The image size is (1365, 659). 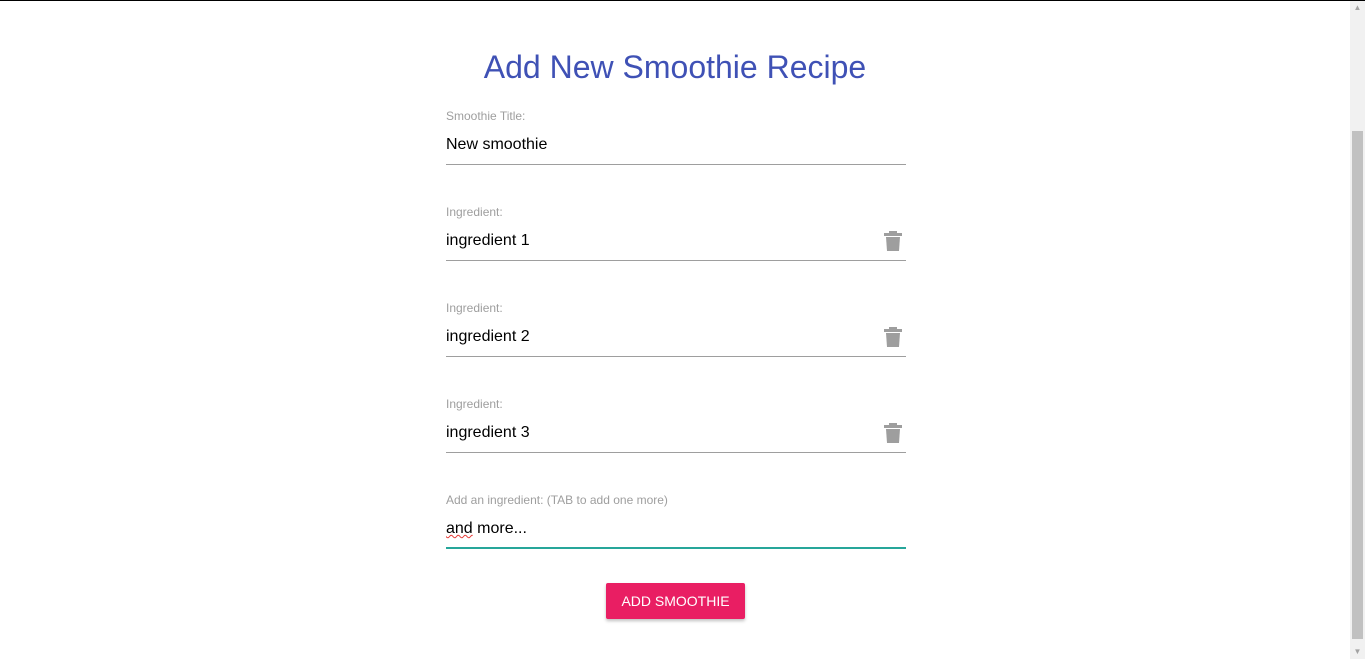 I want to click on scroll-down-icon: ▼, so click(x=1357, y=652).